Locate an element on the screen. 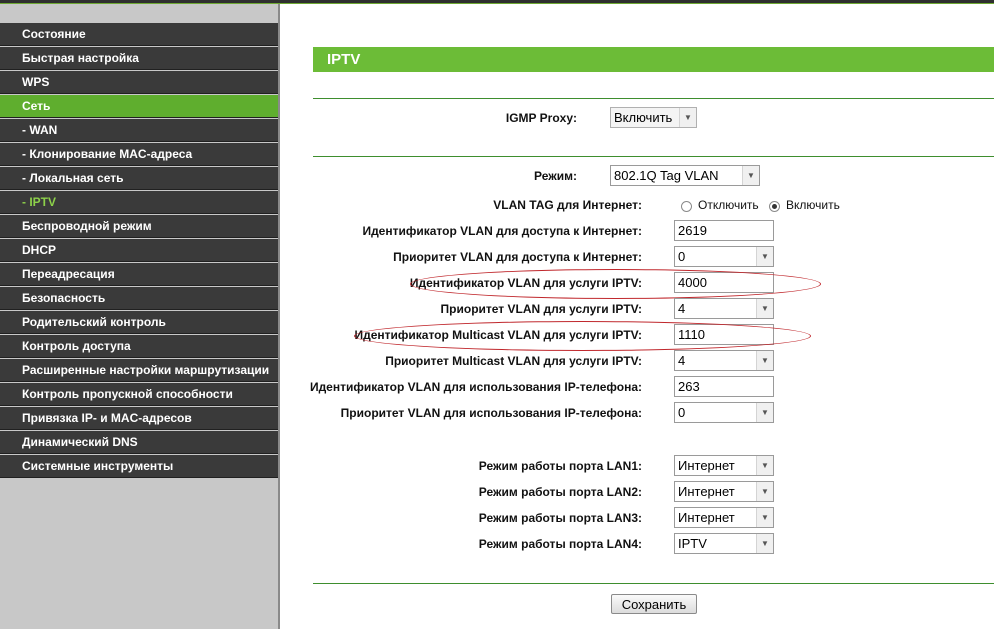 This screenshot has width=994, height=629. sidebar-item-quick-setup: Быстрая настройка is located at coordinates (139, 58).